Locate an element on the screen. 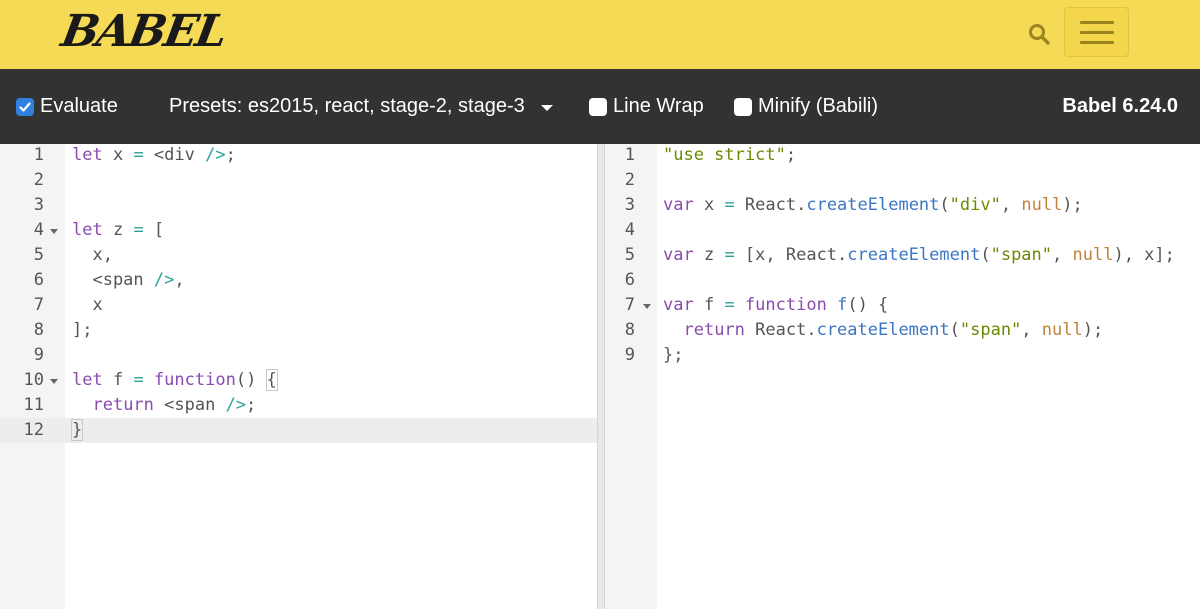  evaluate-checkbox is located at coordinates (25, 106).